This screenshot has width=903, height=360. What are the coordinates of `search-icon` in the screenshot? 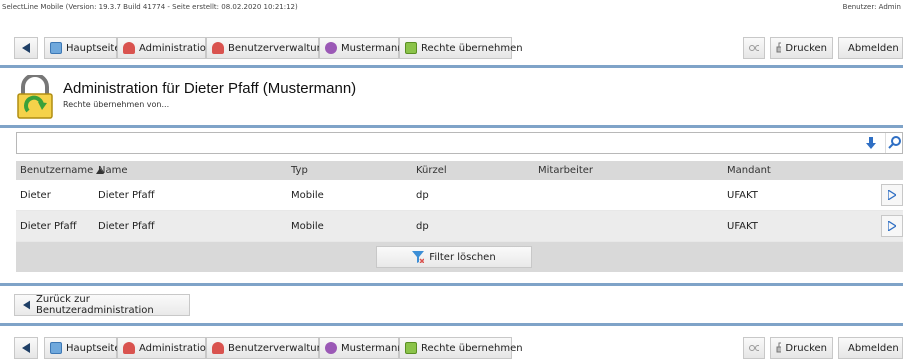 It's located at (894, 142).